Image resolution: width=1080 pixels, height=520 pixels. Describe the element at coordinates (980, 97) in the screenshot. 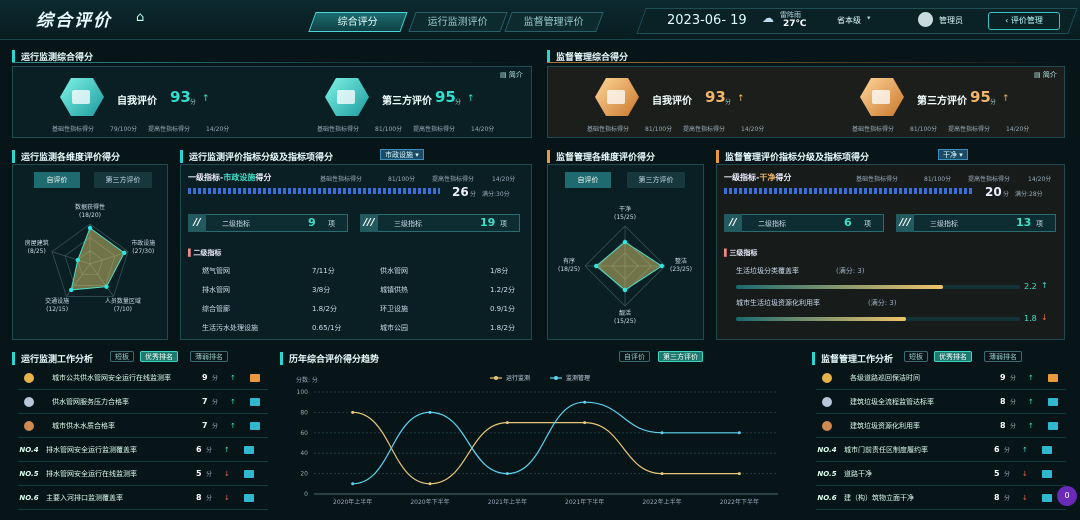

I see `card-score: 95` at that location.